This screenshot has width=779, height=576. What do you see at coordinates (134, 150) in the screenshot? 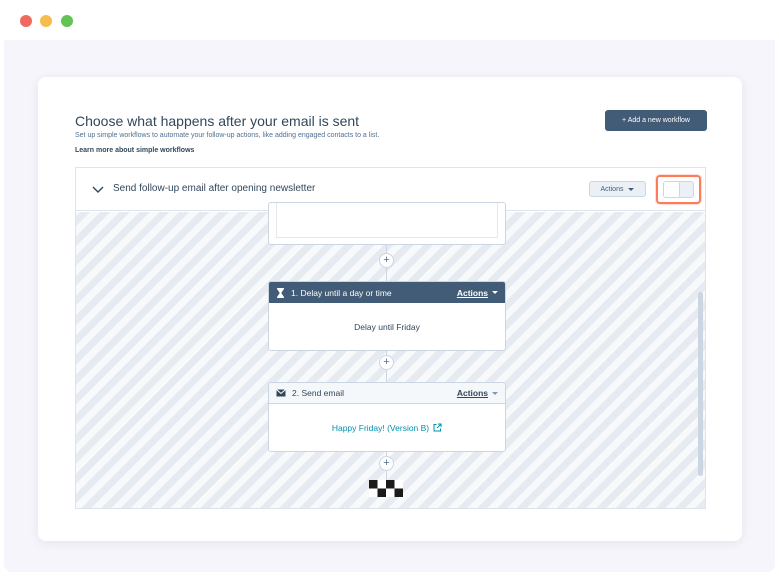
I see `learn-more-link: Learn more about simple workflows` at bounding box center [134, 150].